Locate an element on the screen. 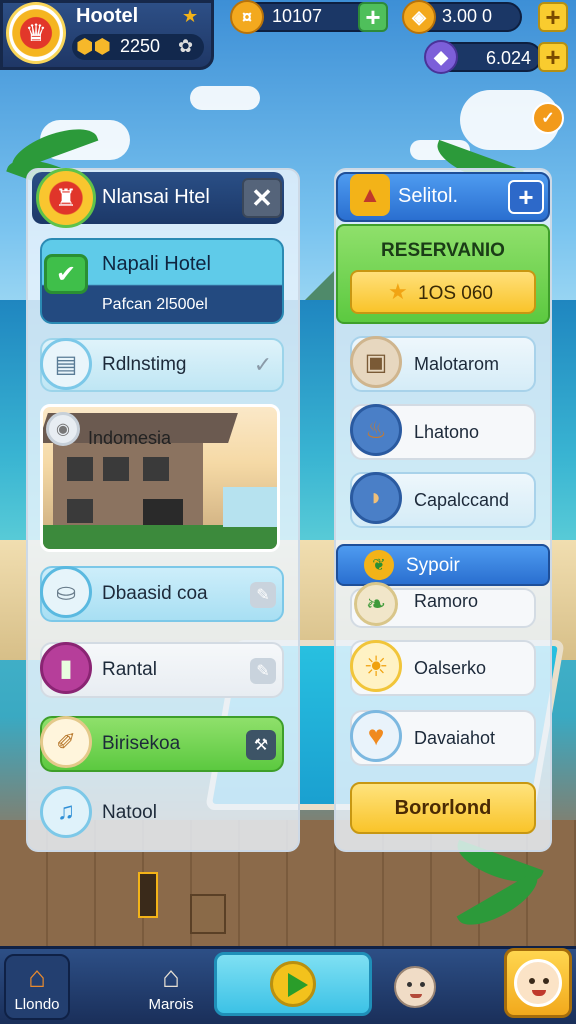 Image resolution: width=576 pixels, height=1024 pixels. service-item-label: Malotarom is located at coordinates (457, 364).